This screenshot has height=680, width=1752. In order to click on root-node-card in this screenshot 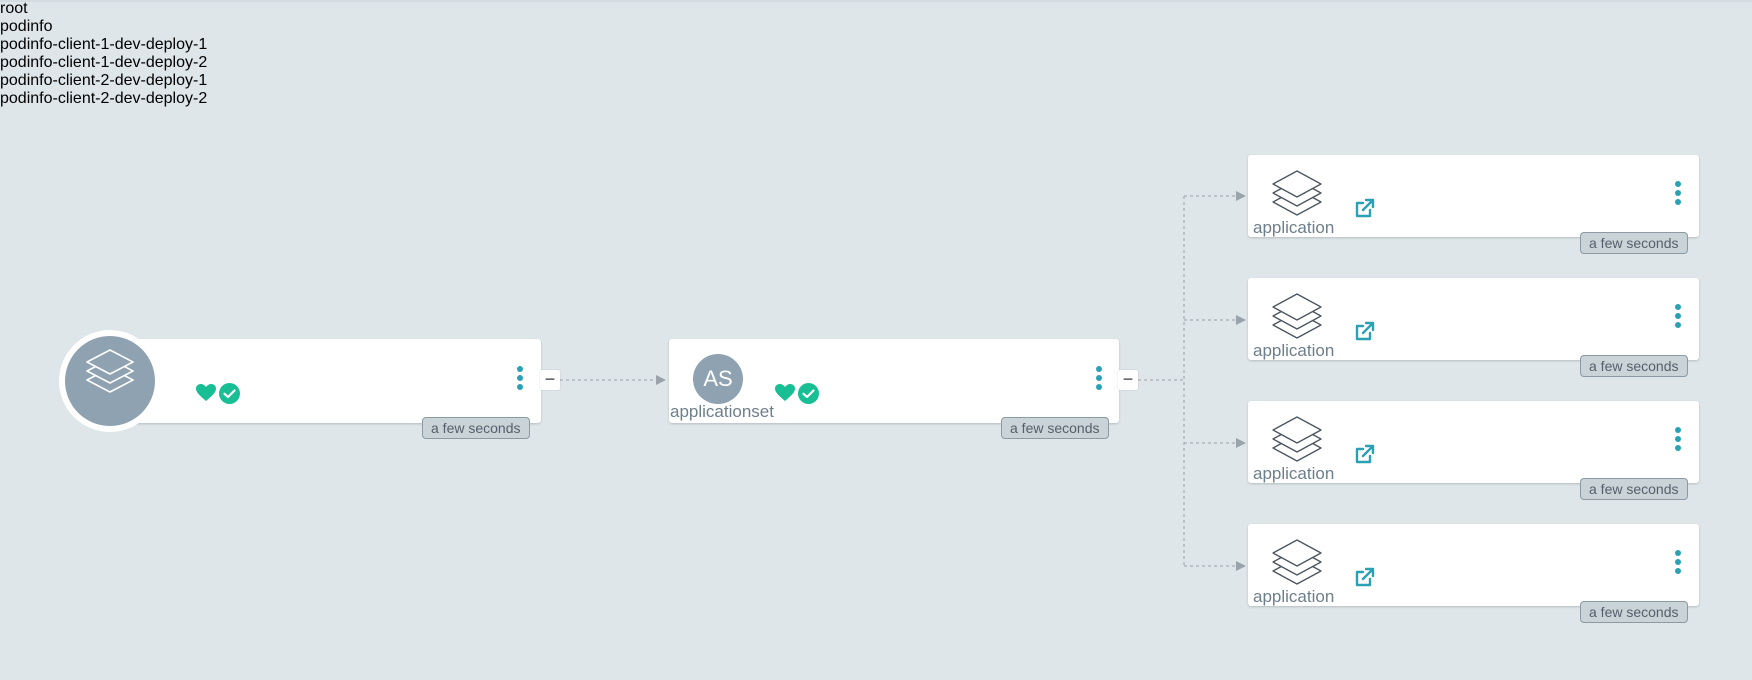, I will do `click(325, 381)`.